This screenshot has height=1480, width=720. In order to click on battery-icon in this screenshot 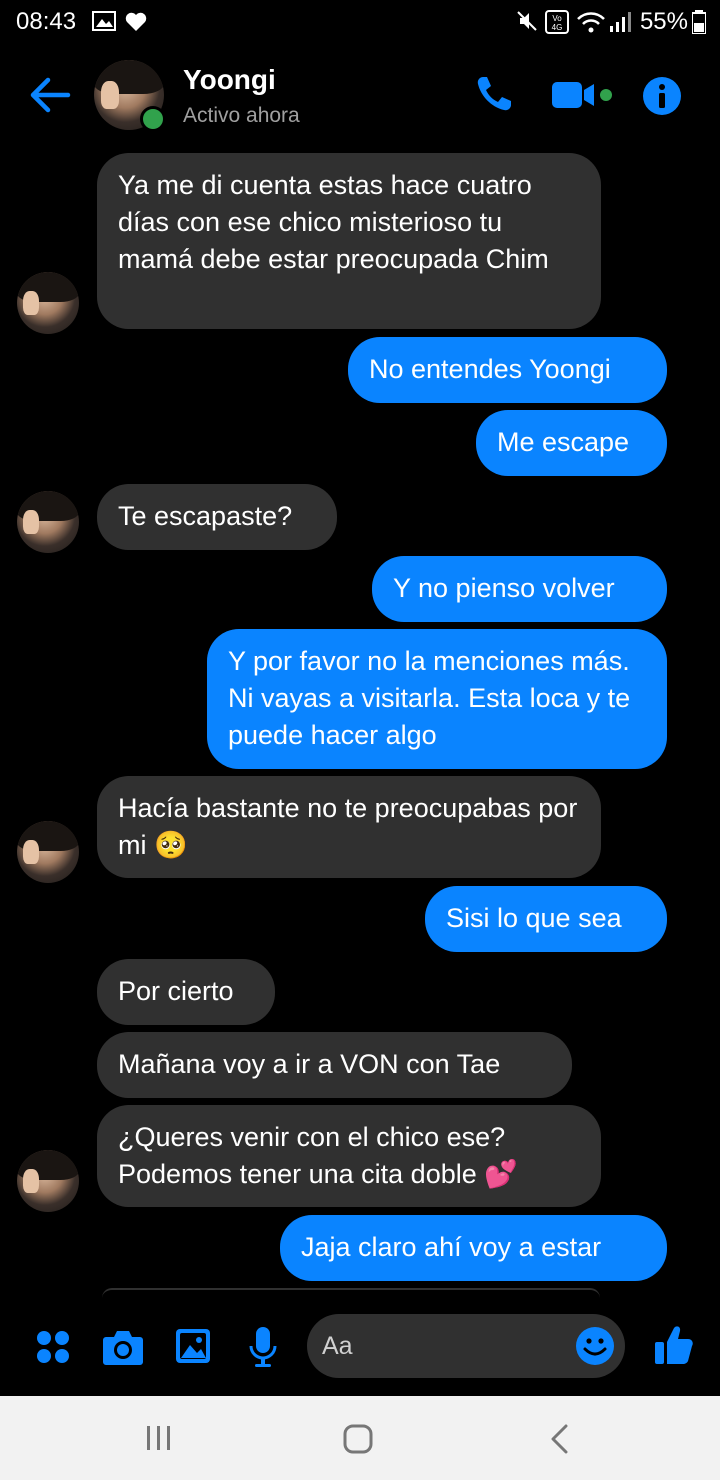, I will do `click(699, 22)`.